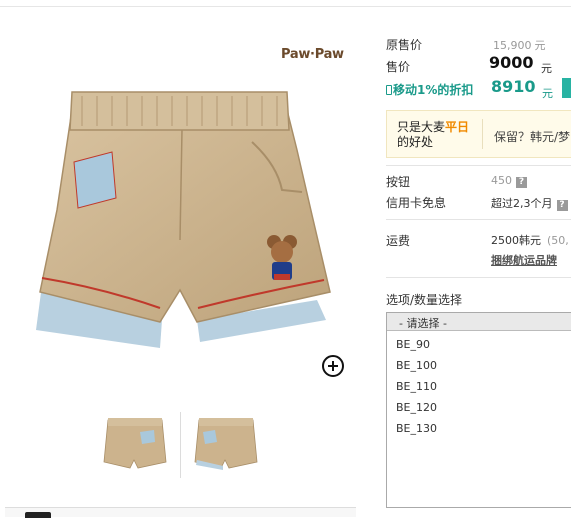  What do you see at coordinates (429, 89) in the screenshot?
I see `mobile-discount-label: 移动1%的折扣` at bounding box center [429, 89].